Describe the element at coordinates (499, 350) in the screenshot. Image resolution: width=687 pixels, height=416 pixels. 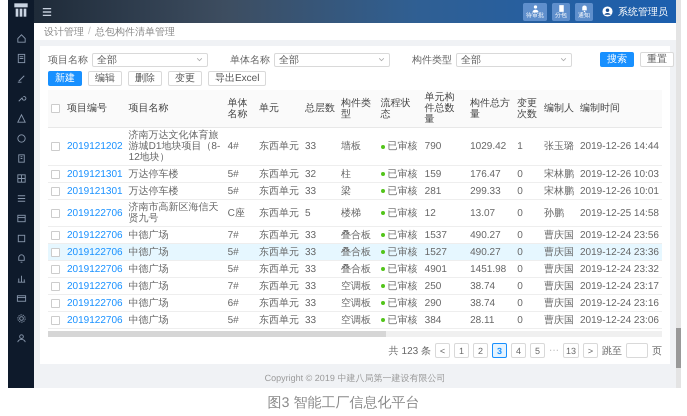
I see `page-button: 3` at that location.